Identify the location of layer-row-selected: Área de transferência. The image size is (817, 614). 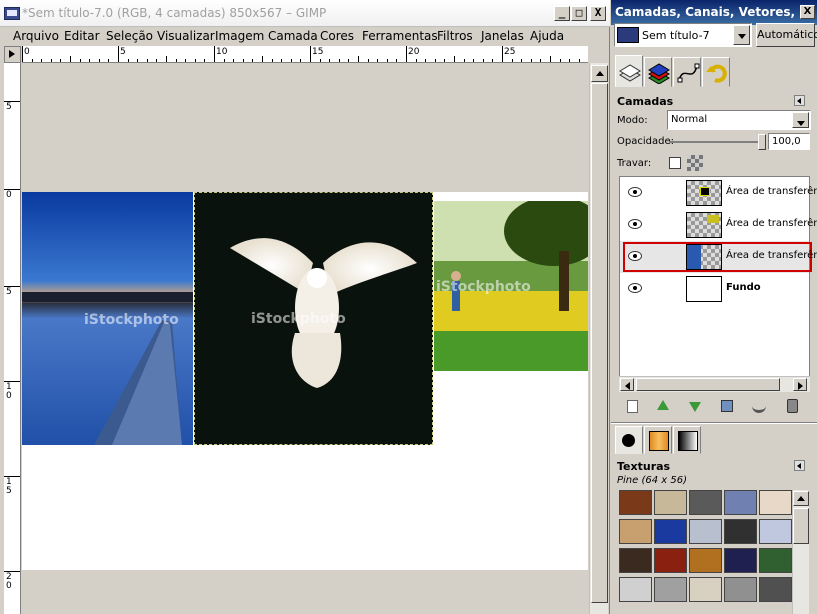
(718, 257).